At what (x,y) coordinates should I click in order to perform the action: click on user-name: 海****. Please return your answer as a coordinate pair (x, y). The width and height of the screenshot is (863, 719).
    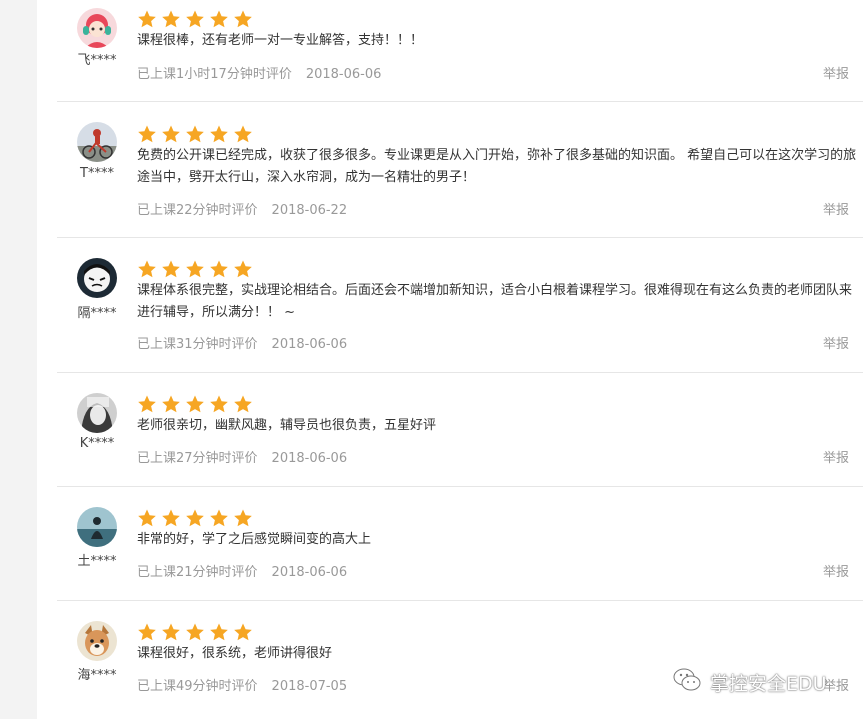
    Looking at the image, I should click on (97, 675).